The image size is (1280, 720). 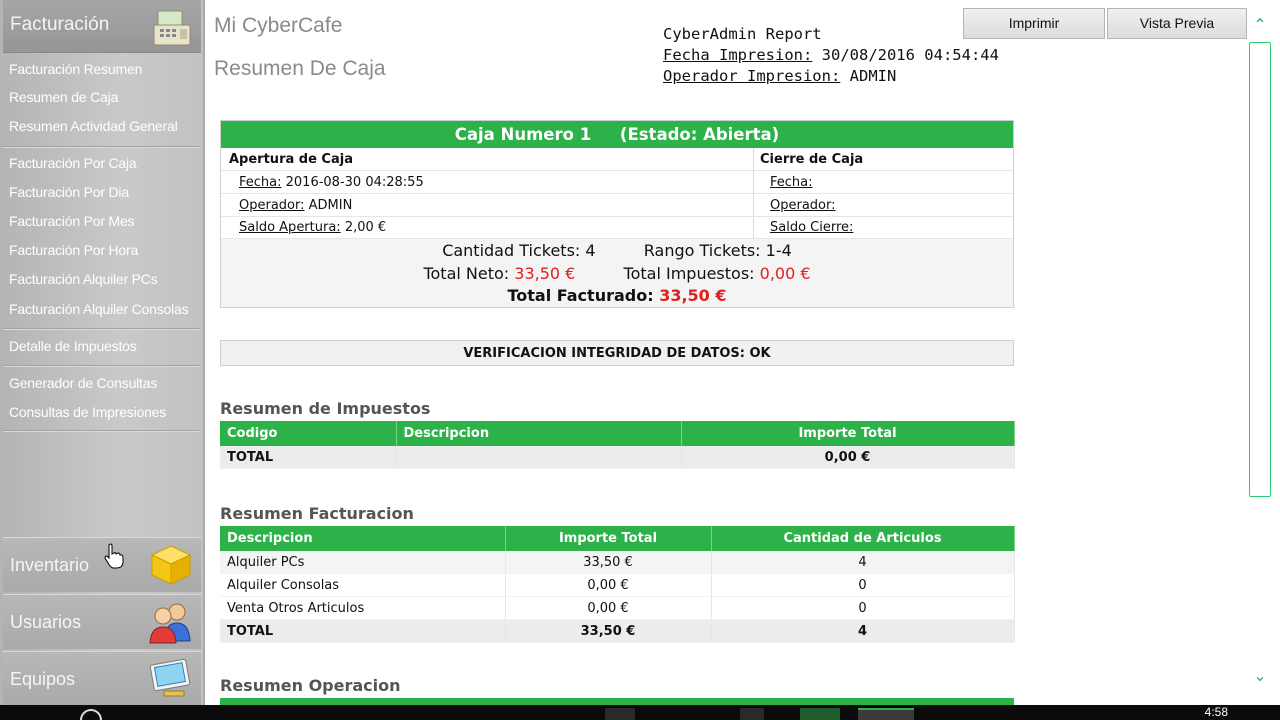 I want to click on table-cell: Alquiler Consolas, so click(x=363, y=585).